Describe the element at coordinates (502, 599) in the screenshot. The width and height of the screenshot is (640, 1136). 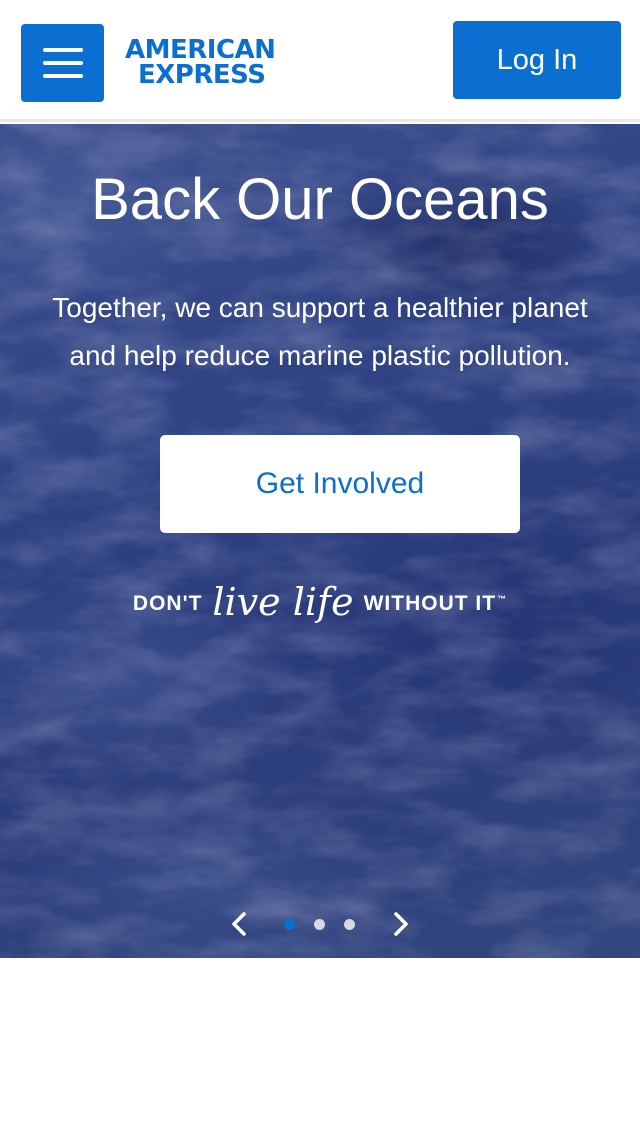
I see `trademark-symbol: ™` at that location.